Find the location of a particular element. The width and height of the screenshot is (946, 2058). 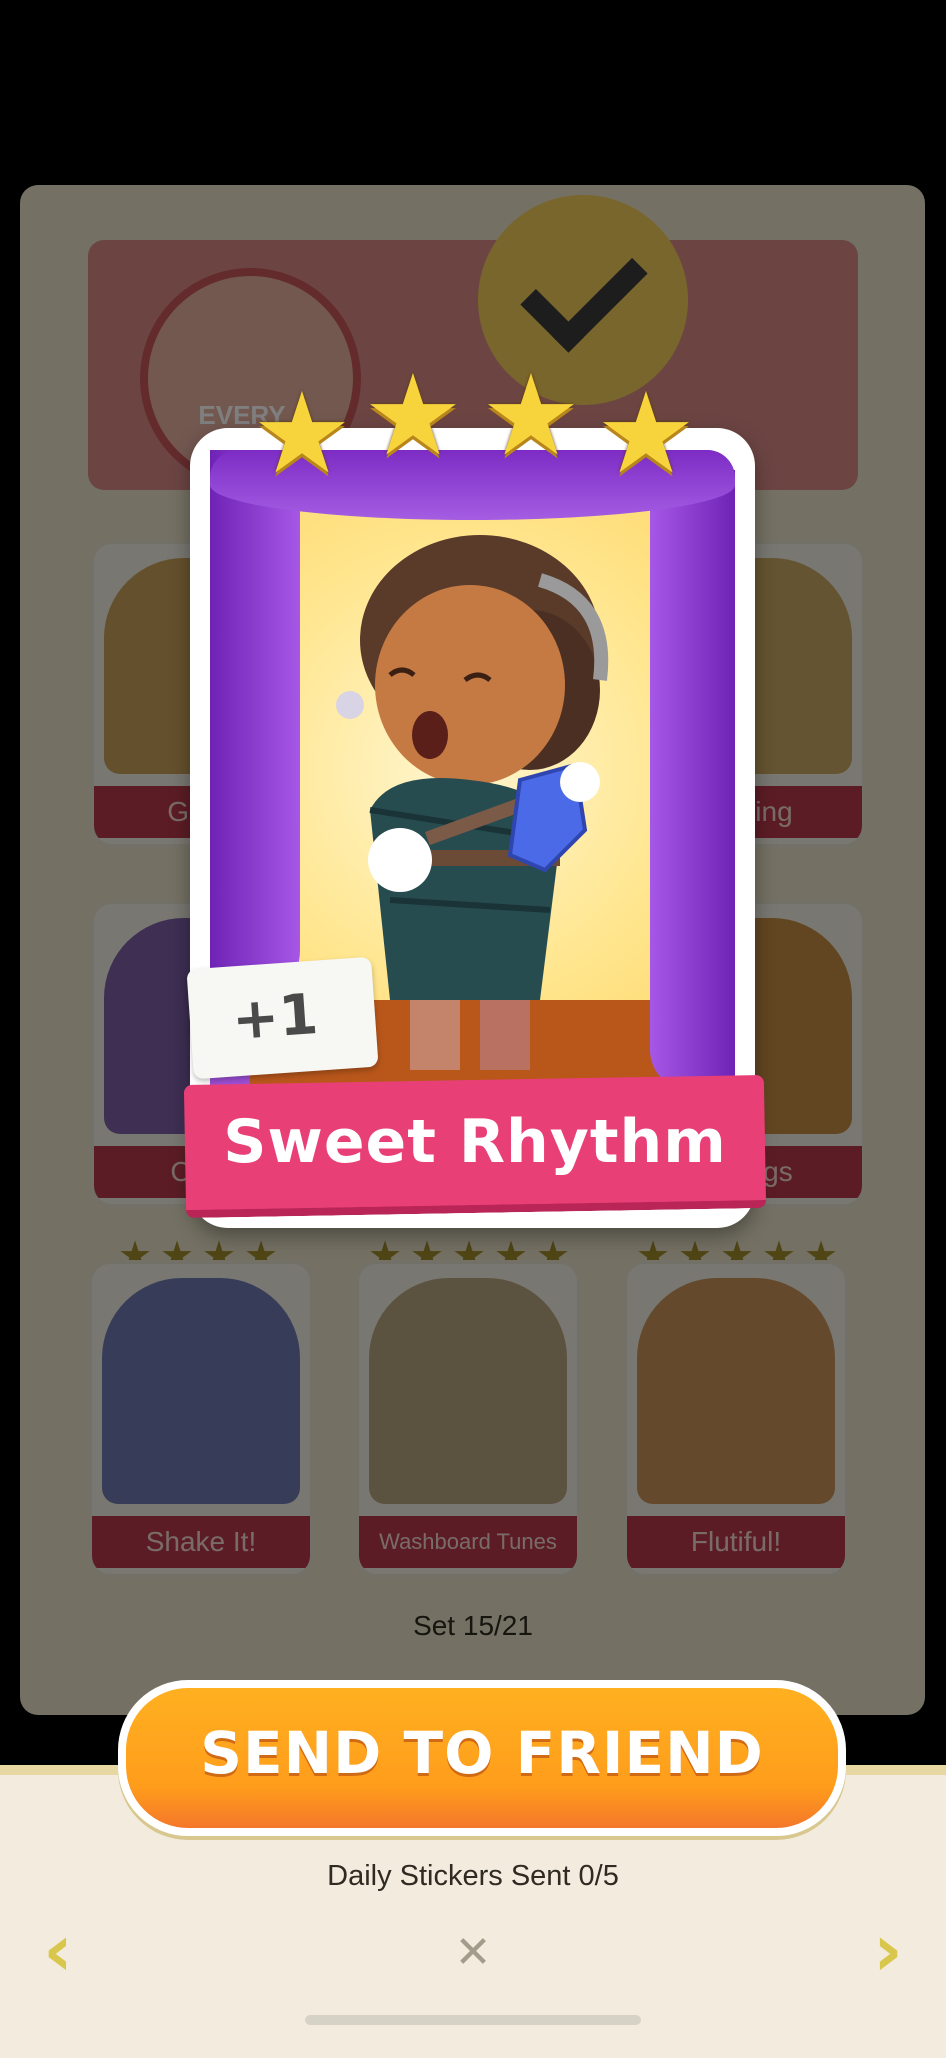

home-indicator is located at coordinates (473, 2020).